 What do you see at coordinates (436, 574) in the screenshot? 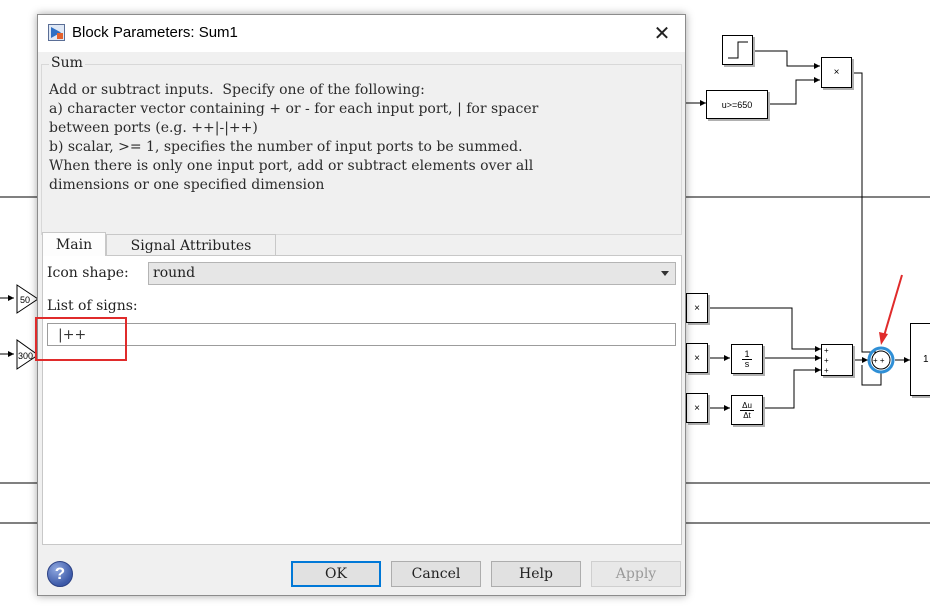
I see `cancel-button: Cancel` at bounding box center [436, 574].